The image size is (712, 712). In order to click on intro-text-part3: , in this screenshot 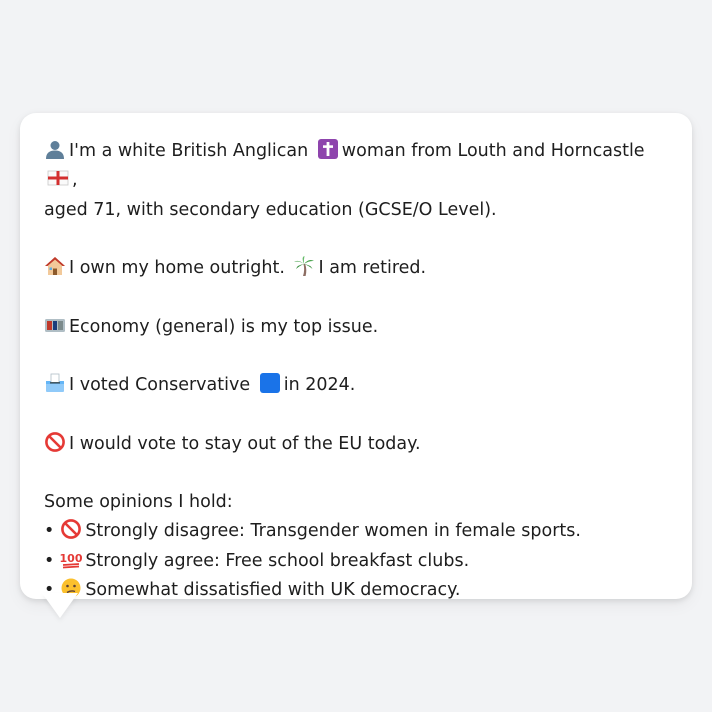, I will do `click(75, 180)`.